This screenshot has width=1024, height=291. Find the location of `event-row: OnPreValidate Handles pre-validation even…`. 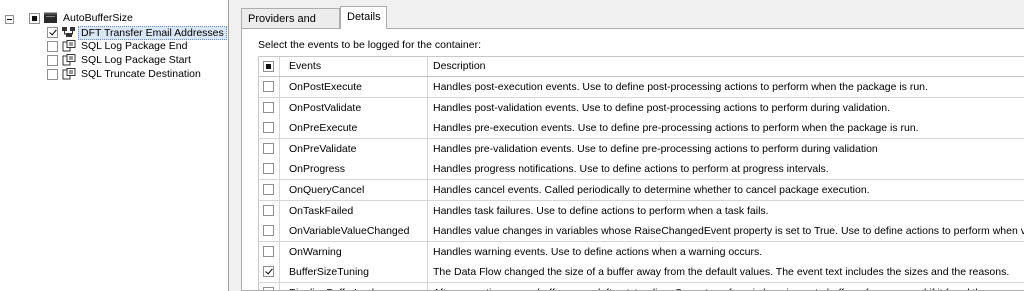

event-row: OnPreValidate Handles pre-validation even… is located at coordinates (641, 149).